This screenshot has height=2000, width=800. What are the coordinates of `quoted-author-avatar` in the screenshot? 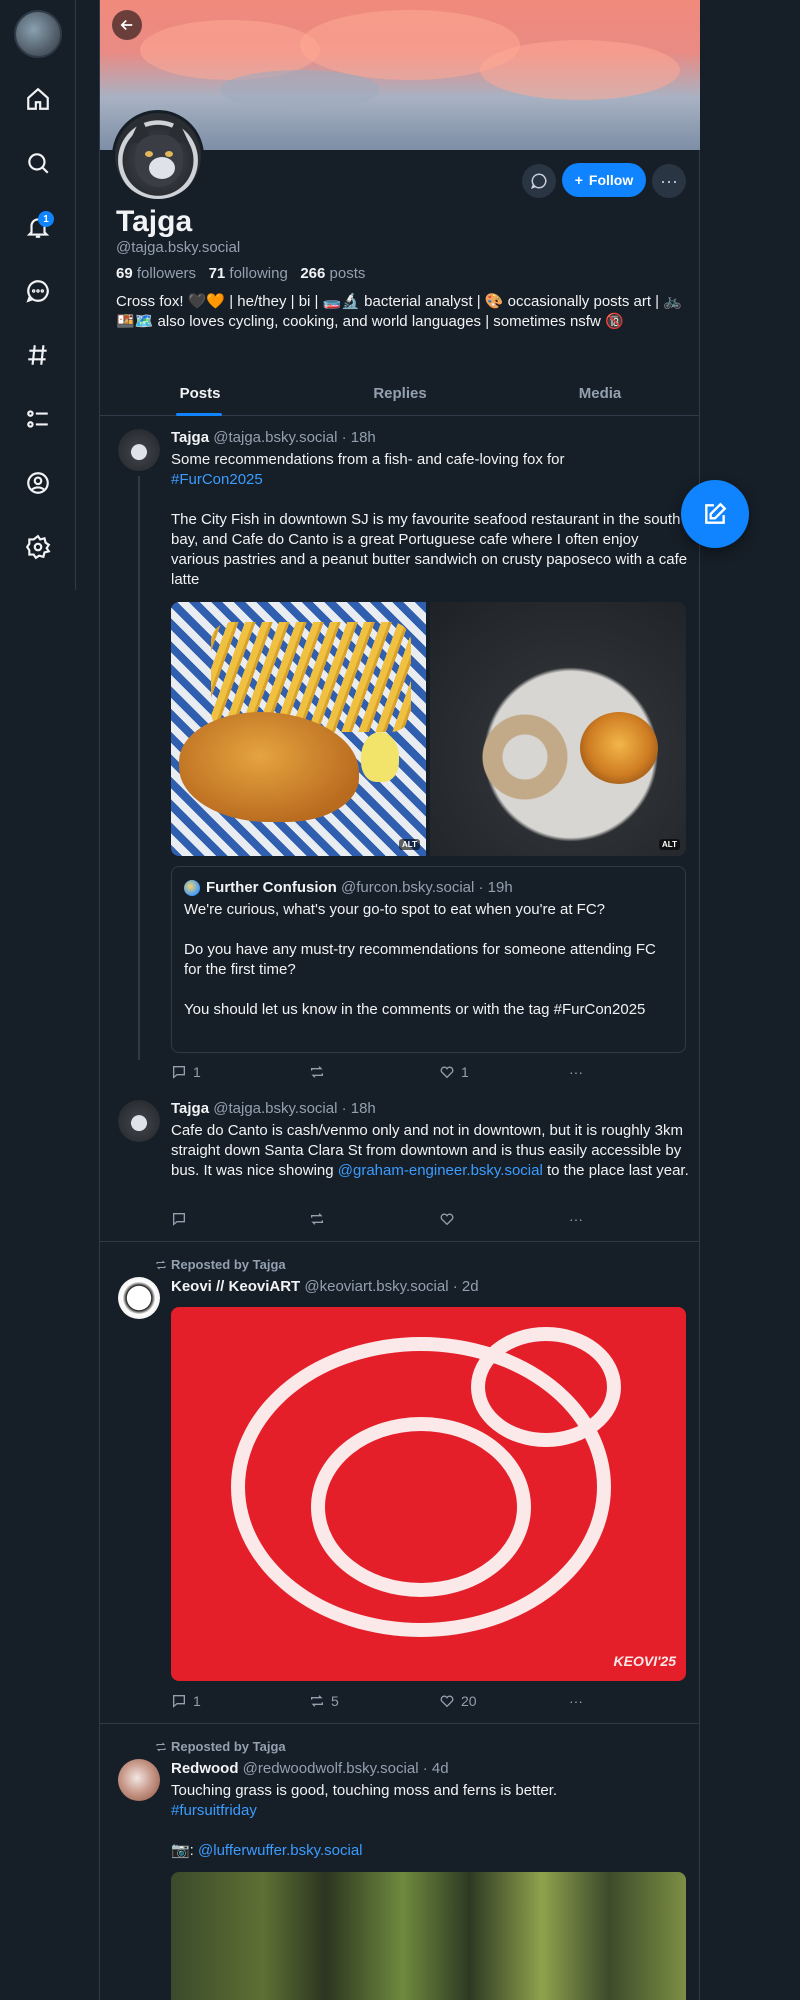 It's located at (192, 888).